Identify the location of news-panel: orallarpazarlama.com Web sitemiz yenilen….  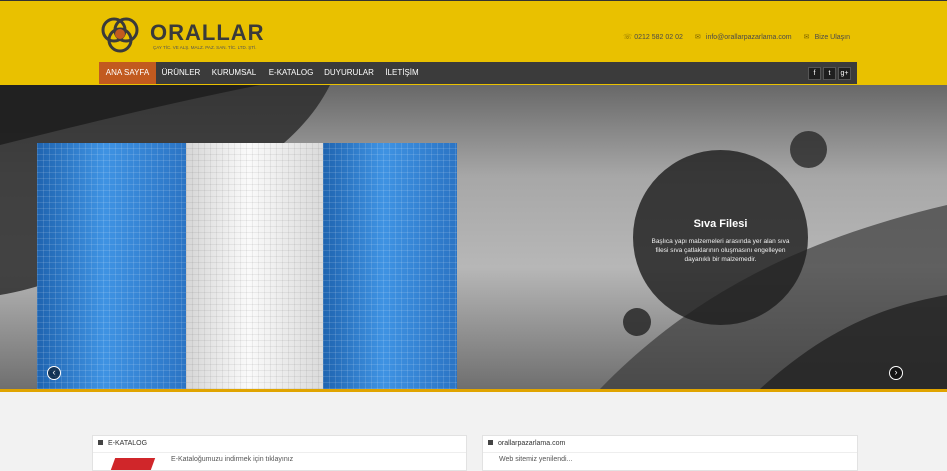
(670, 453).